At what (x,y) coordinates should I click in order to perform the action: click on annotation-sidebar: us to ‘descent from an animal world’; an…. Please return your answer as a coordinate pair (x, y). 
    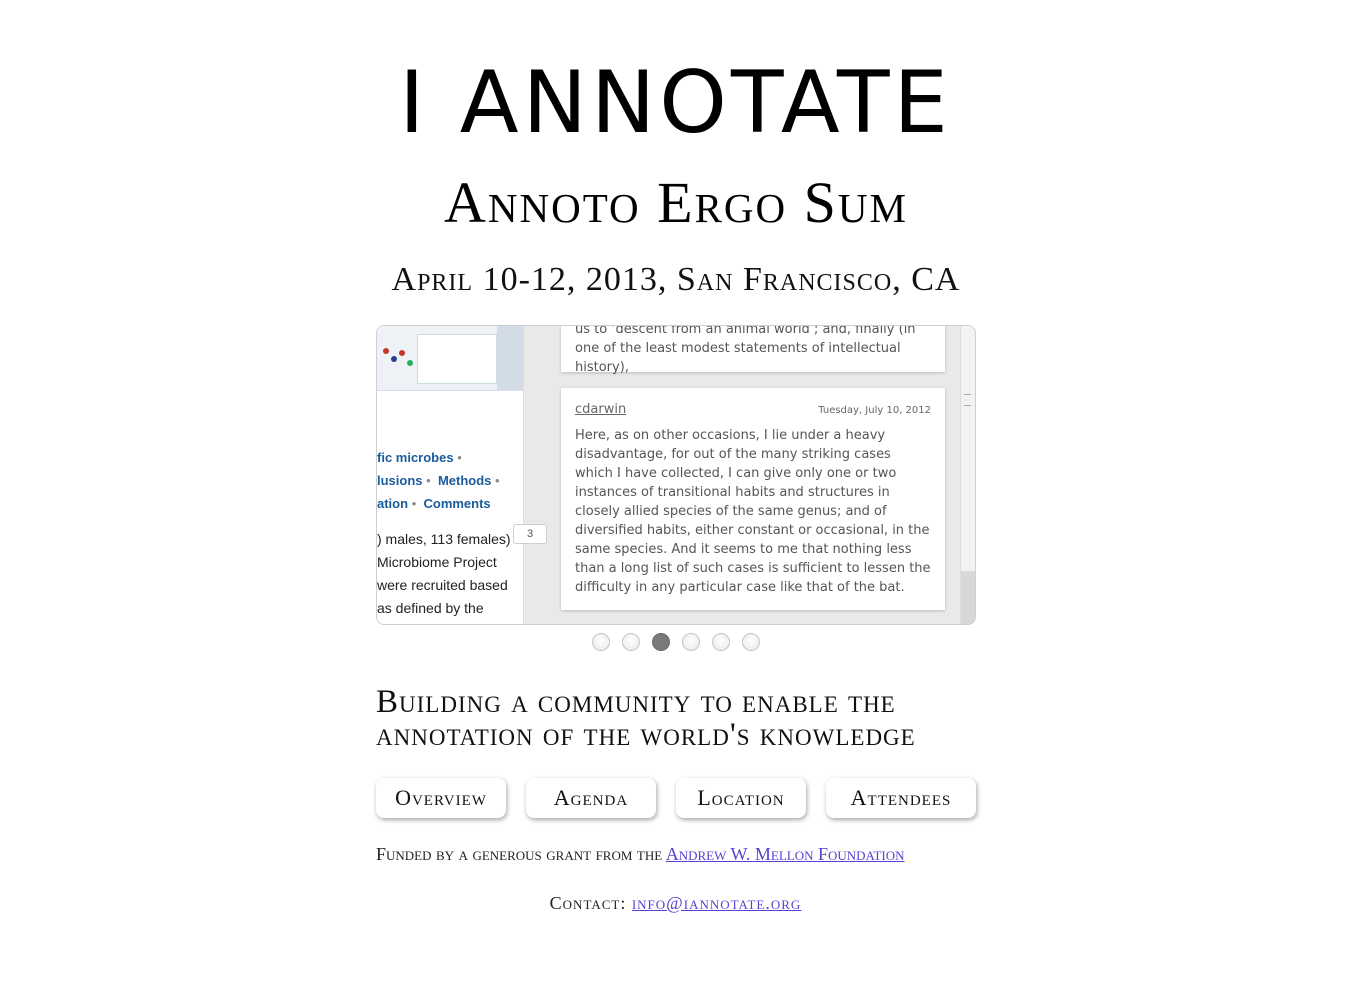
    Looking at the image, I should click on (747, 475).